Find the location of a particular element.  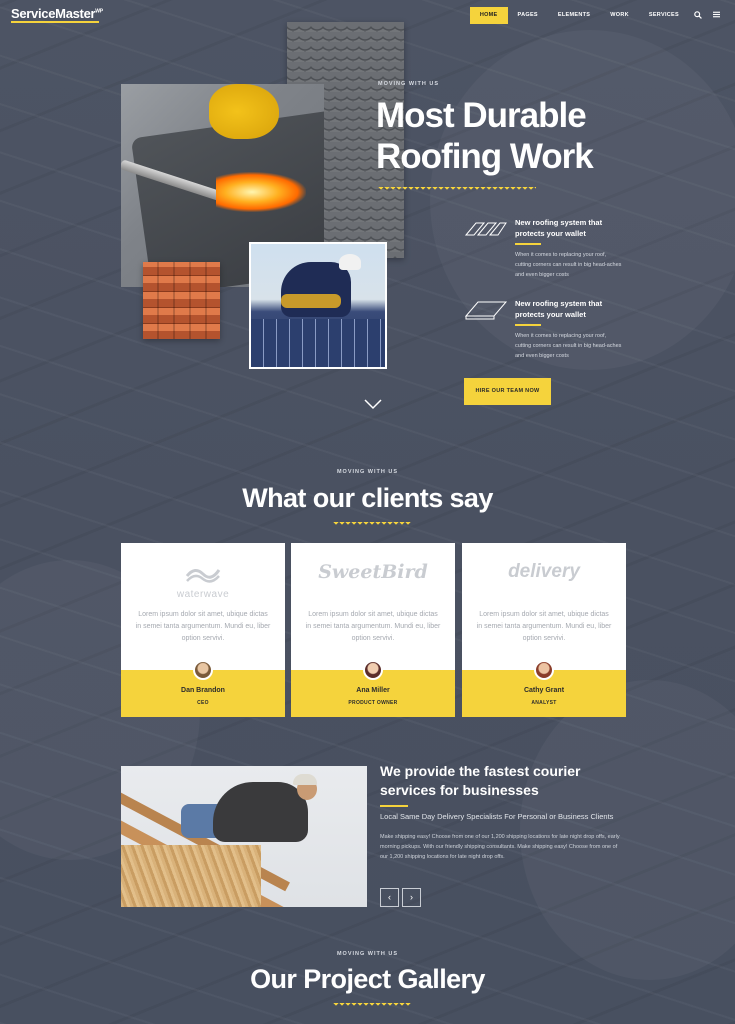

nav-item-work: WORK is located at coordinates (619, 15).